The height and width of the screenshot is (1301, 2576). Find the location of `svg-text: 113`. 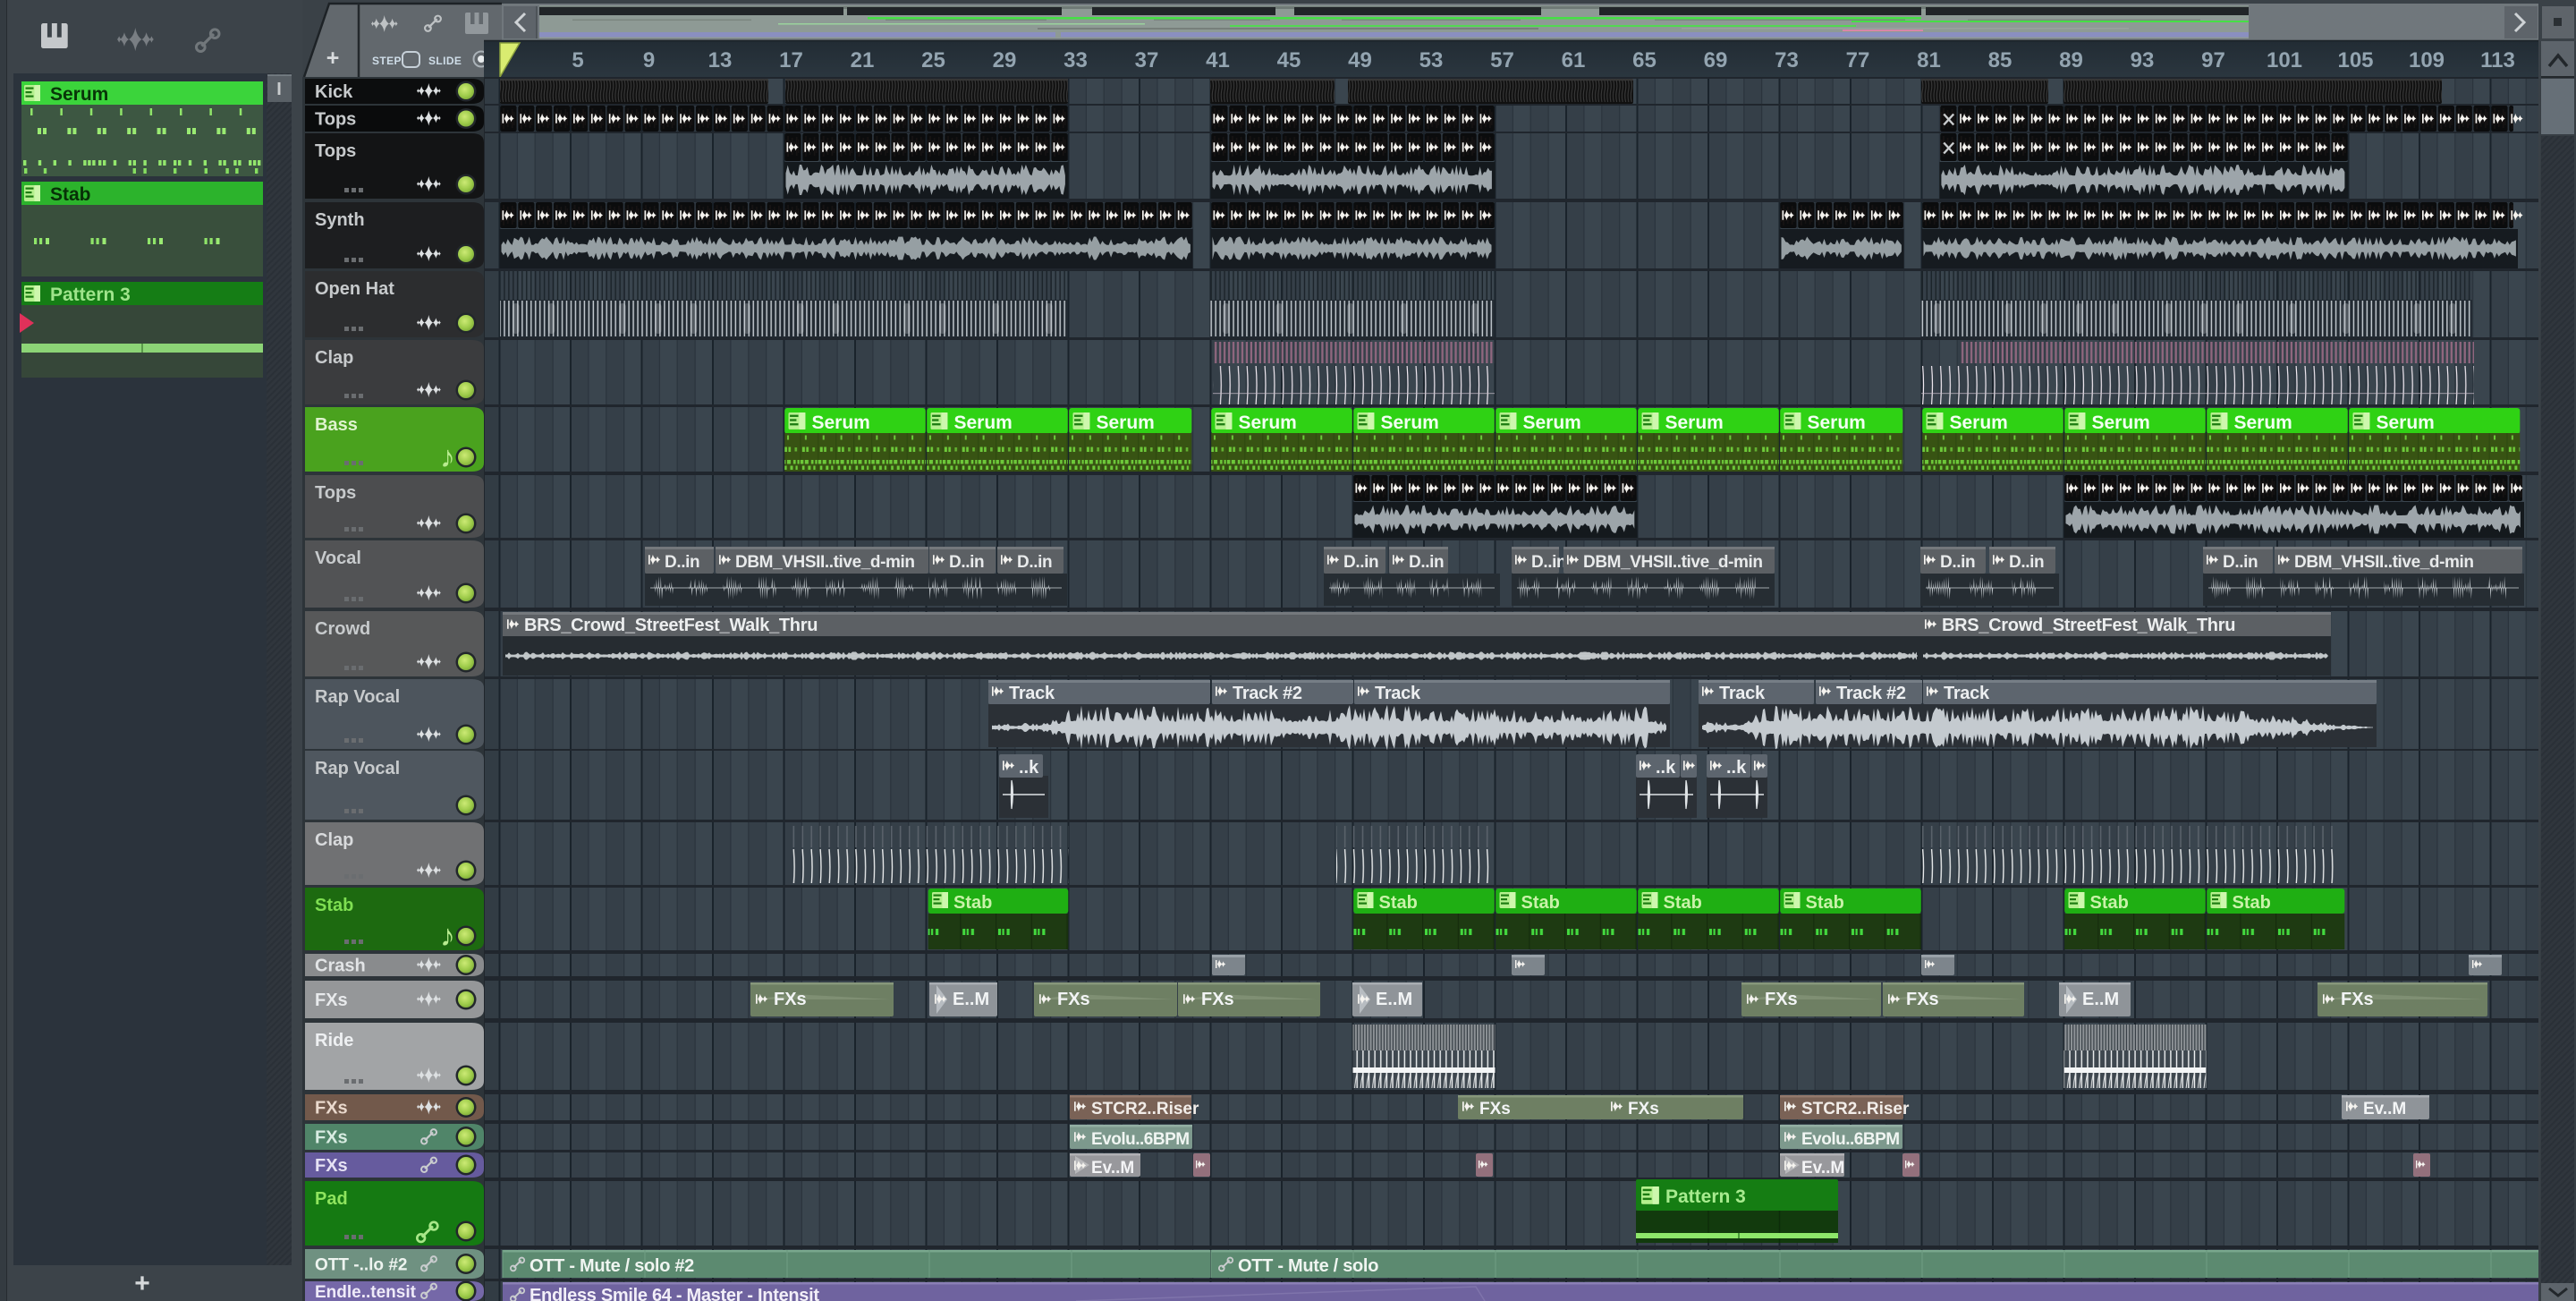

svg-text: 113 is located at coordinates (2497, 60).